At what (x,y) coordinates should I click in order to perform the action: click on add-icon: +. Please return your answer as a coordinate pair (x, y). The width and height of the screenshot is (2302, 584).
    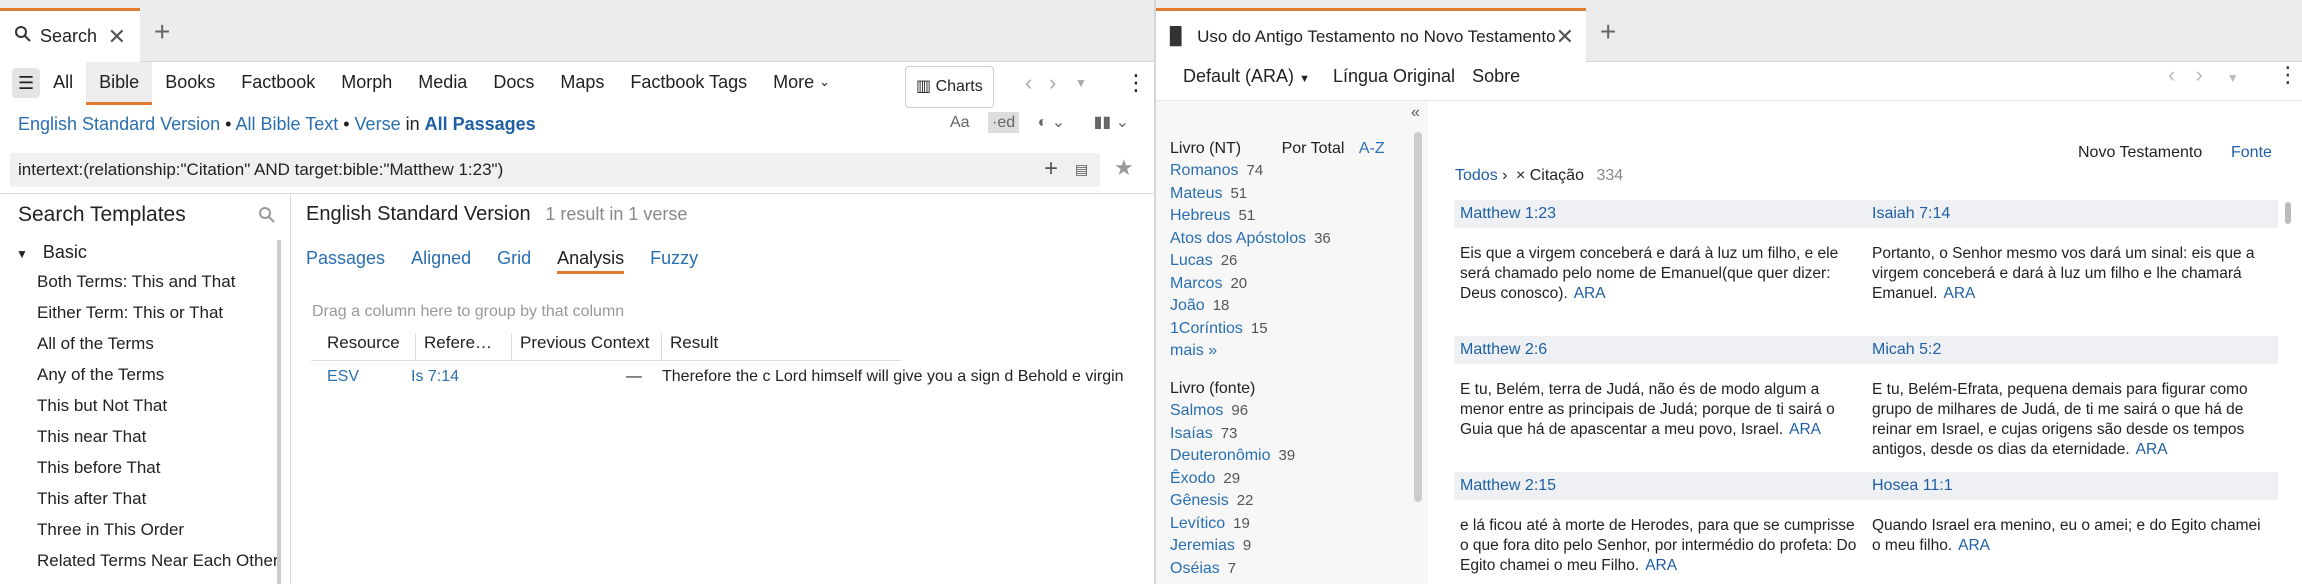
    Looking at the image, I should click on (1051, 169).